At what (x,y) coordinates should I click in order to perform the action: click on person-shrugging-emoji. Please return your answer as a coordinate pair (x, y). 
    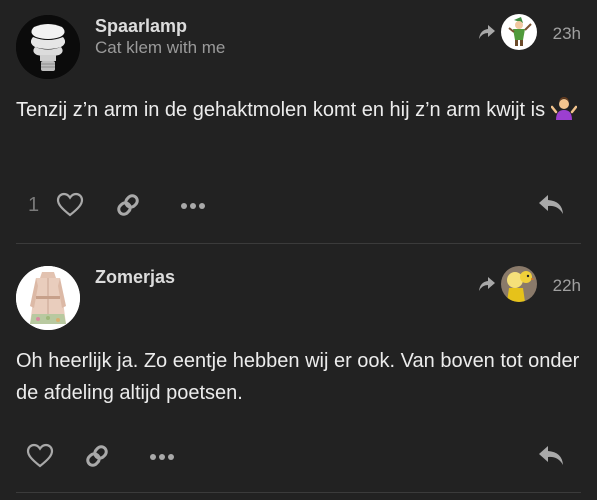
    Looking at the image, I should click on (563, 114).